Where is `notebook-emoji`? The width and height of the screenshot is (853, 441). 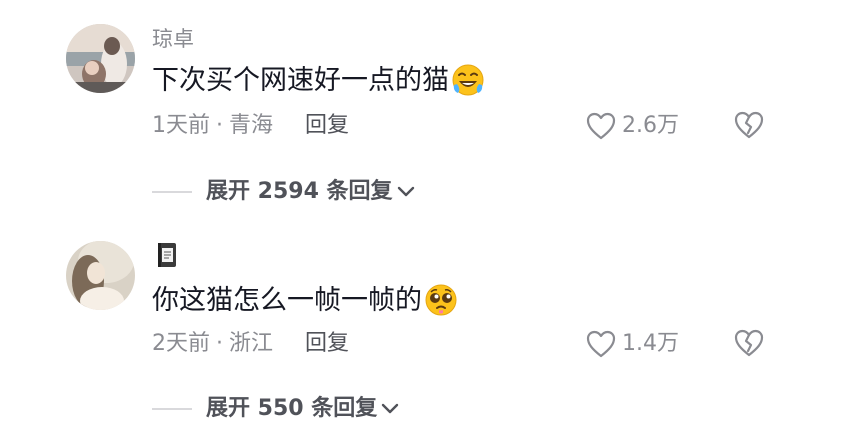 notebook-emoji is located at coordinates (167, 255).